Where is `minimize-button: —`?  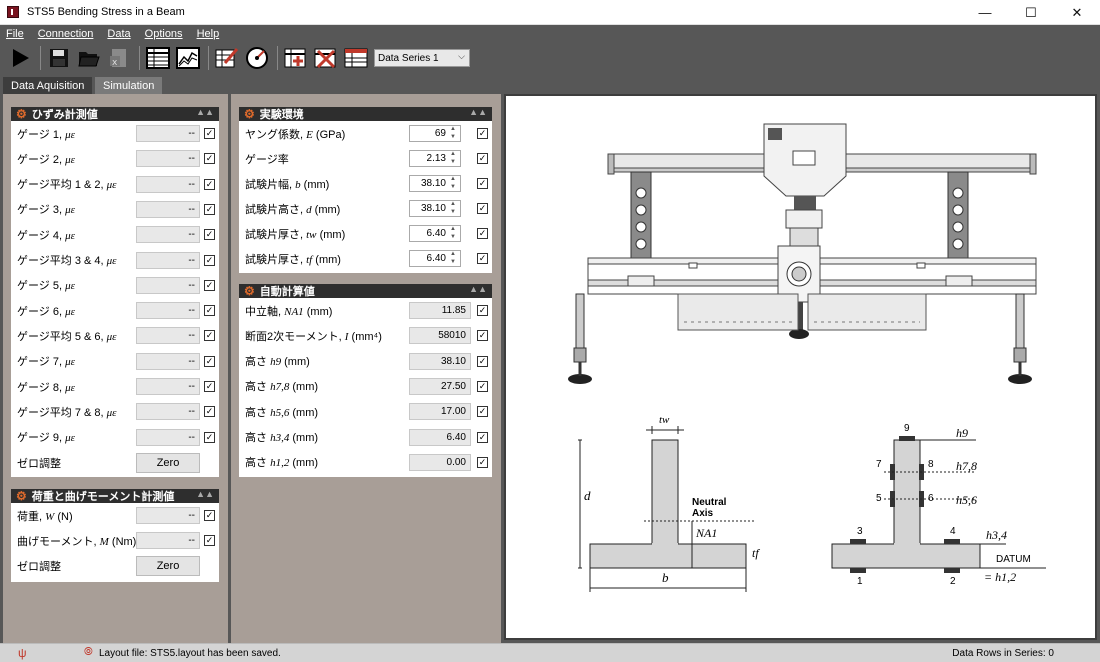
minimize-button: — is located at coordinates (985, 12).